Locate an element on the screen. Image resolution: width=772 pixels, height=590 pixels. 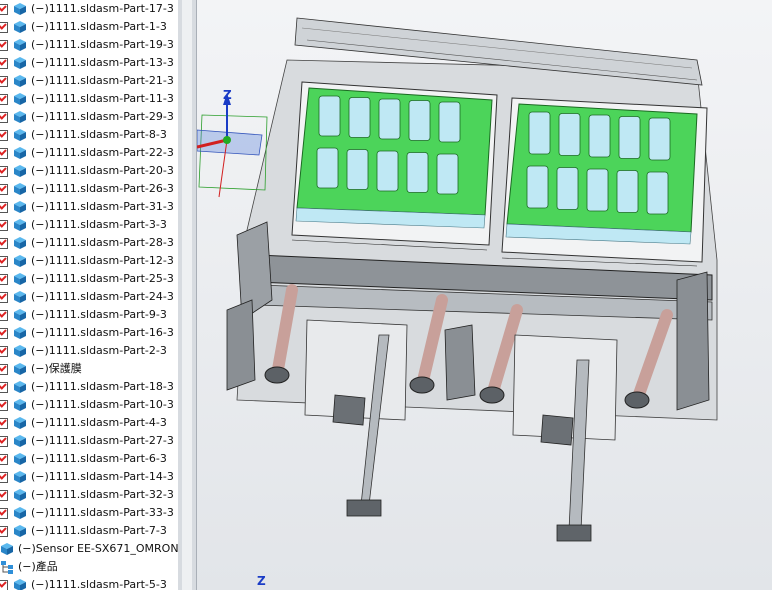
tree-item: (−)1111.sldasm-Part-21-3 is located at coordinates (89, 81).